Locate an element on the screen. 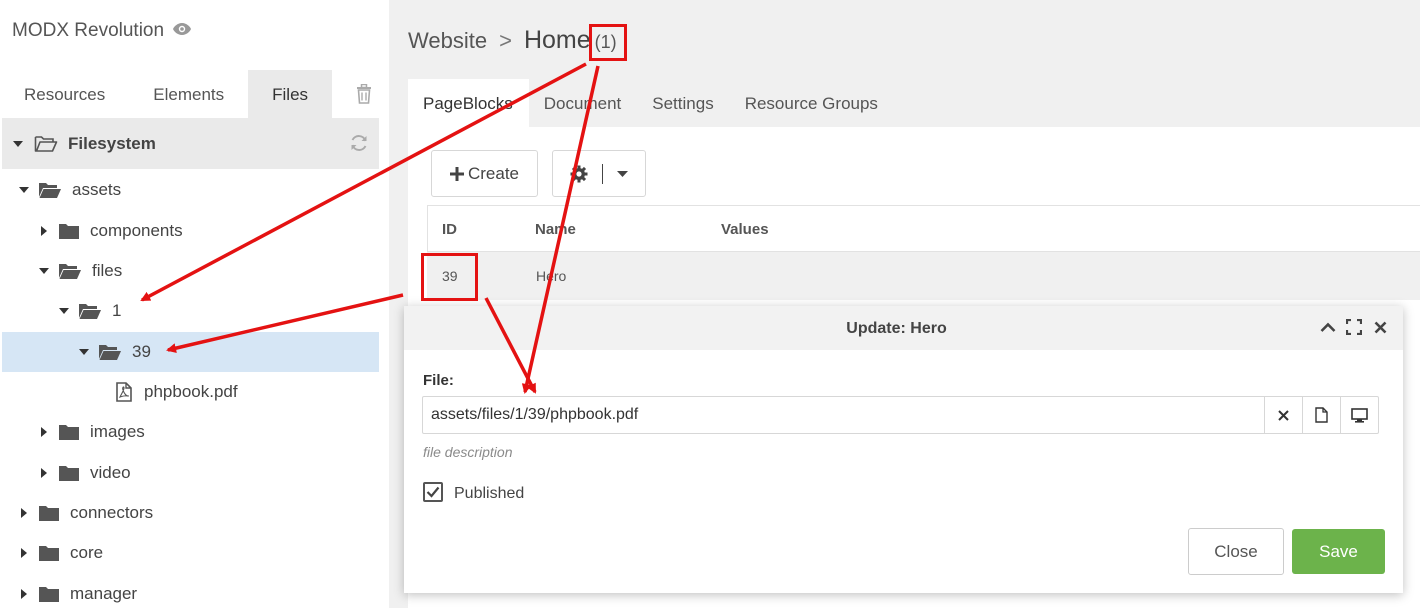 The width and height of the screenshot is (1420, 608). arrow-id-to-file-path is located at coordinates (510, 345).